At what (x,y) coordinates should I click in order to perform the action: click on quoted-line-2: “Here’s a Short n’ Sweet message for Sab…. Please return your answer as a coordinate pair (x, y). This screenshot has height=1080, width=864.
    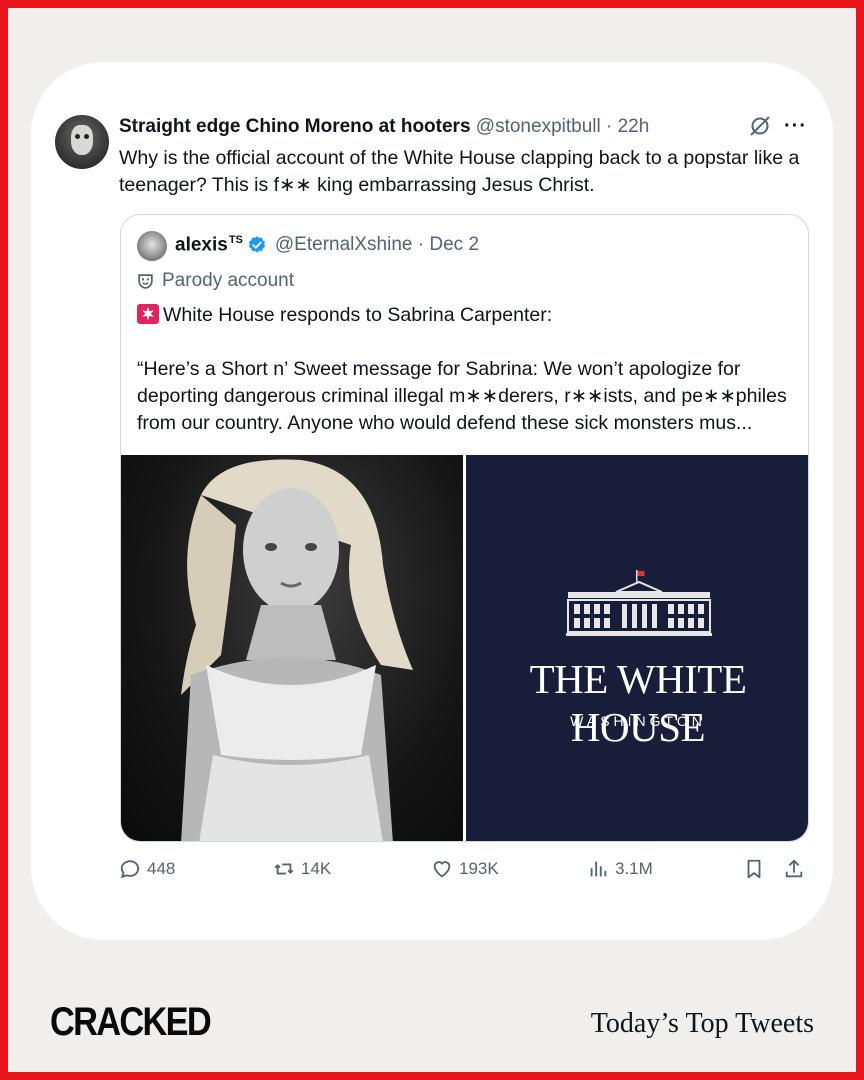
    Looking at the image, I should click on (462, 396).